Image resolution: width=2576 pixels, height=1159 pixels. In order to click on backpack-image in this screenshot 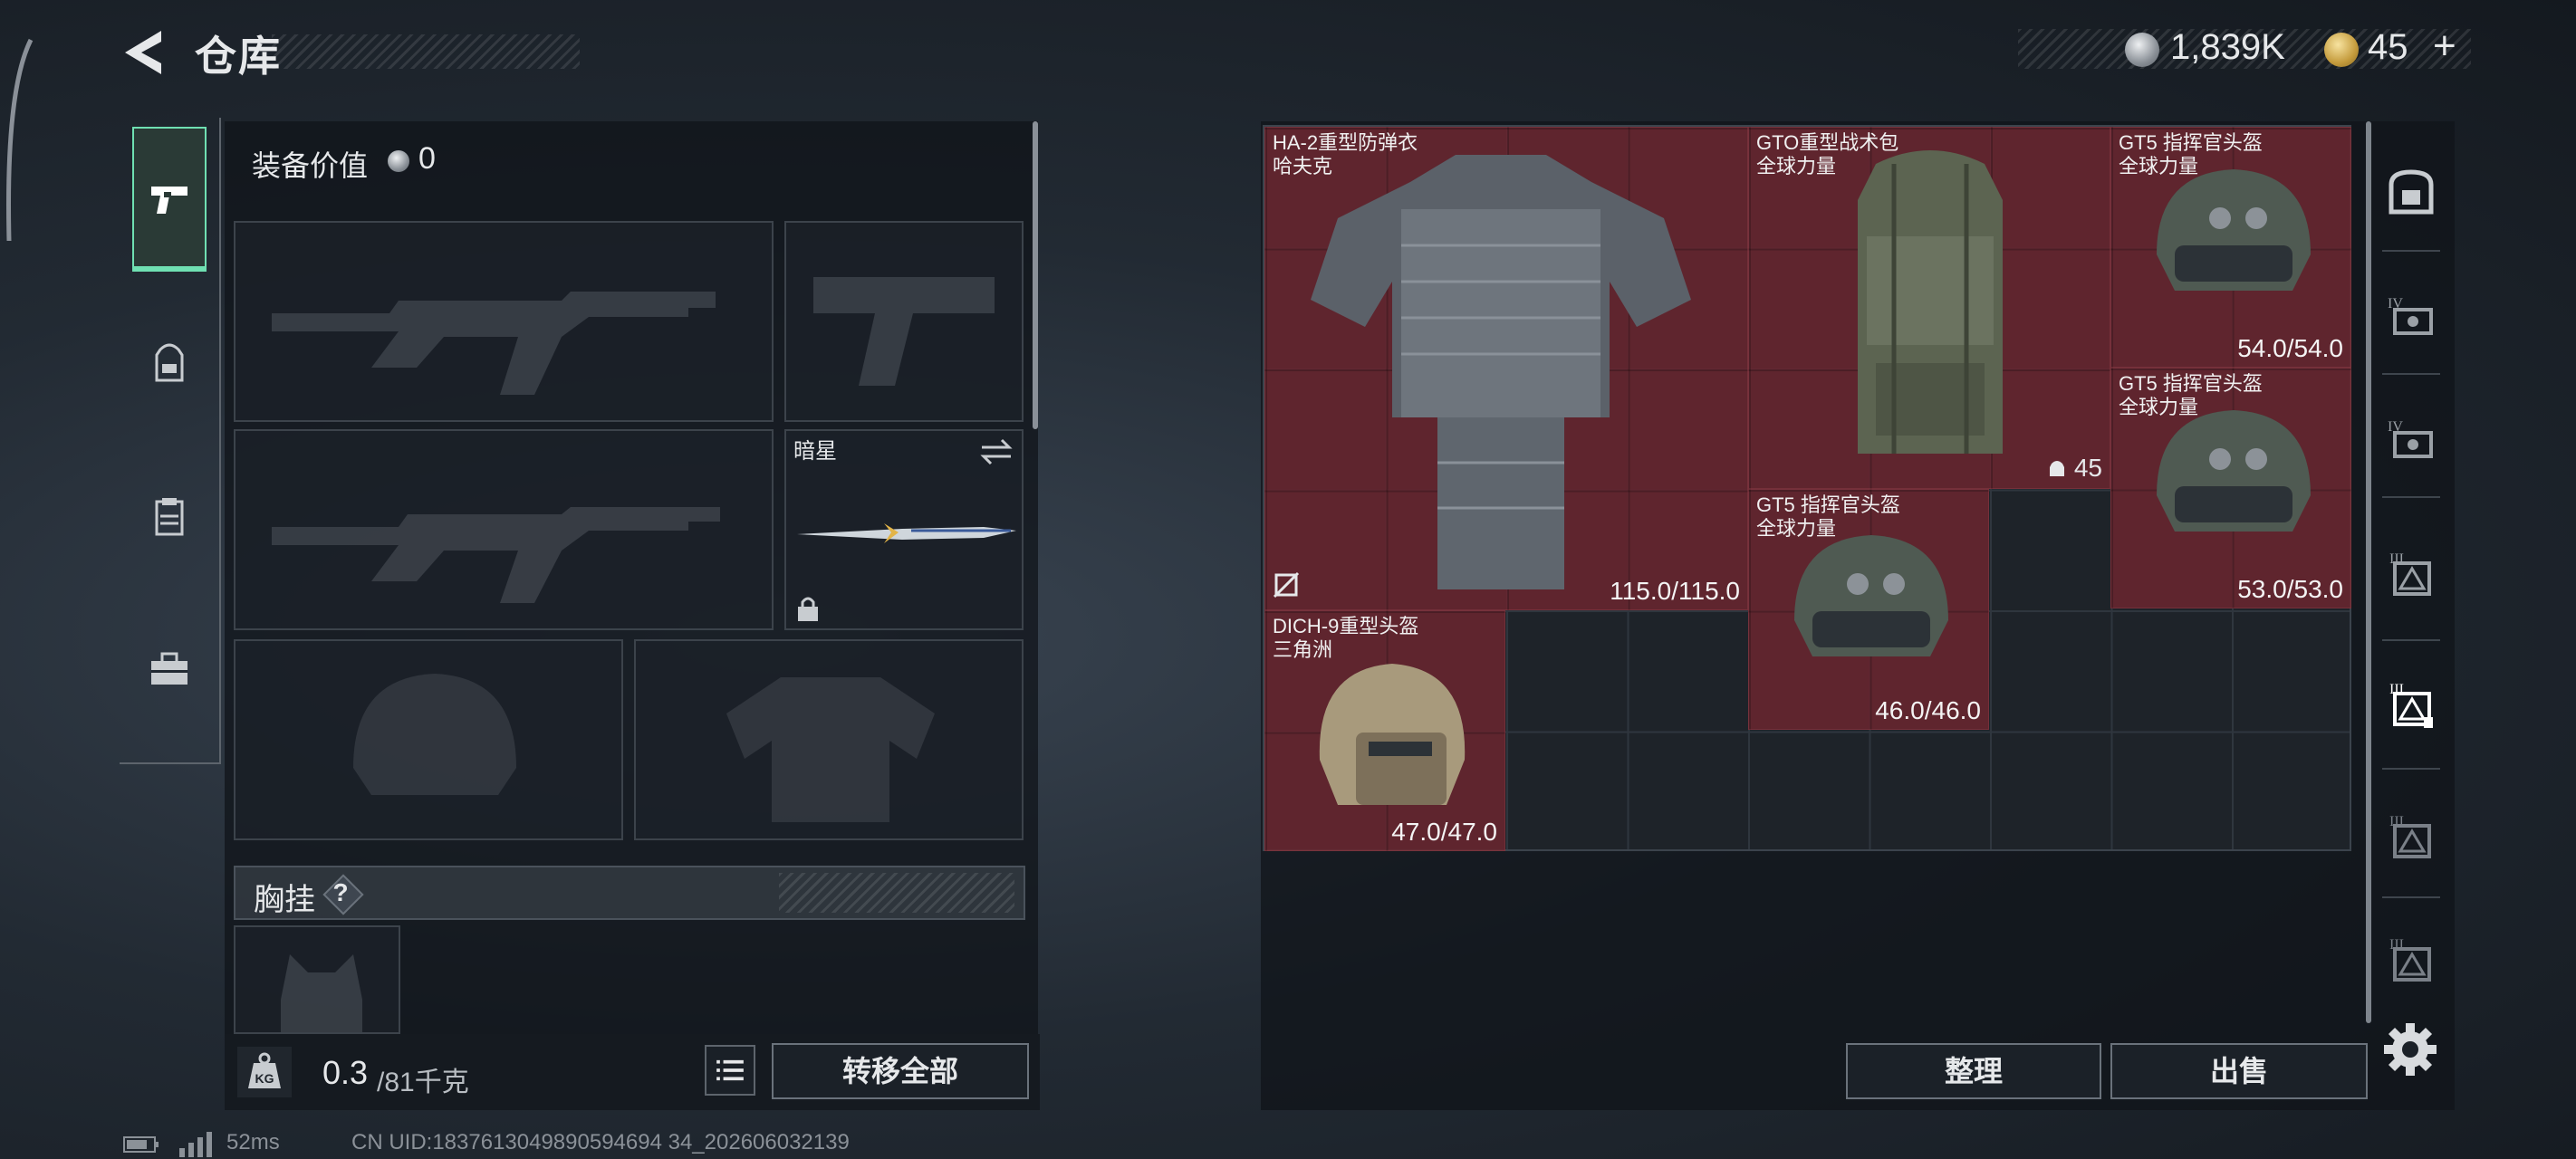, I will do `click(1930, 302)`.